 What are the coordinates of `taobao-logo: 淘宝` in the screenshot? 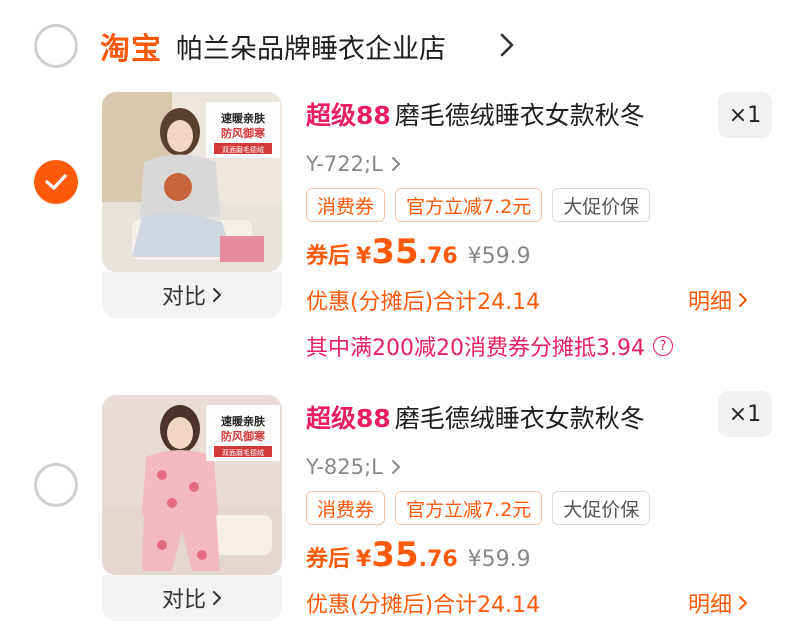 It's located at (131, 49).